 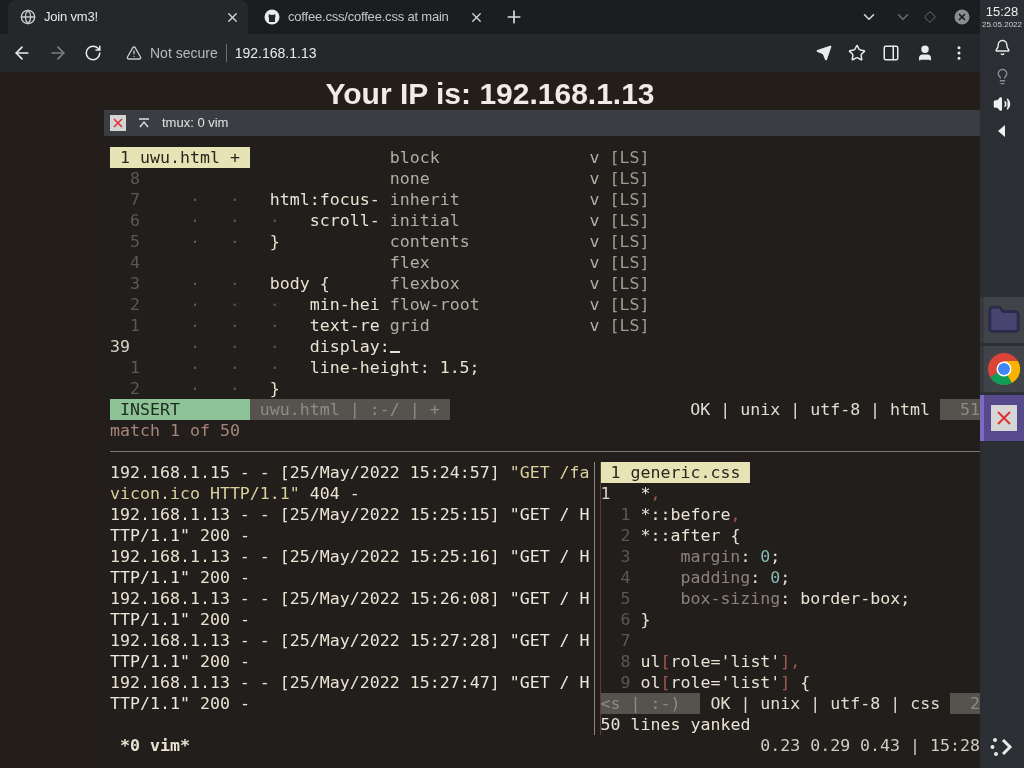 What do you see at coordinates (489, 304) in the screenshot?
I see `completion-item: flow-root` at bounding box center [489, 304].